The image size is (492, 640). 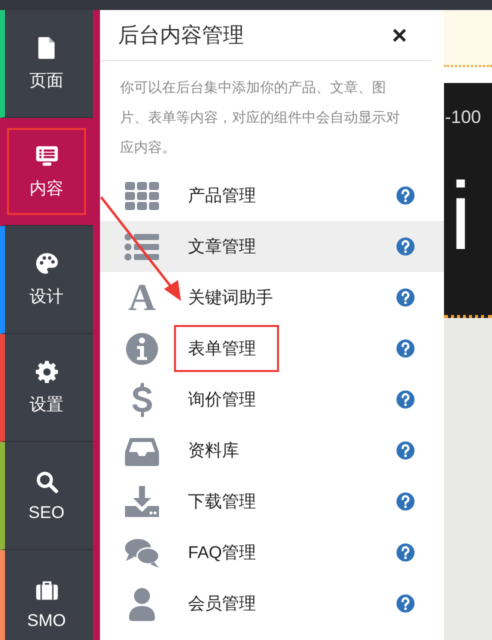 What do you see at coordinates (468, 38) in the screenshot?
I see `banner-background` at bounding box center [468, 38].